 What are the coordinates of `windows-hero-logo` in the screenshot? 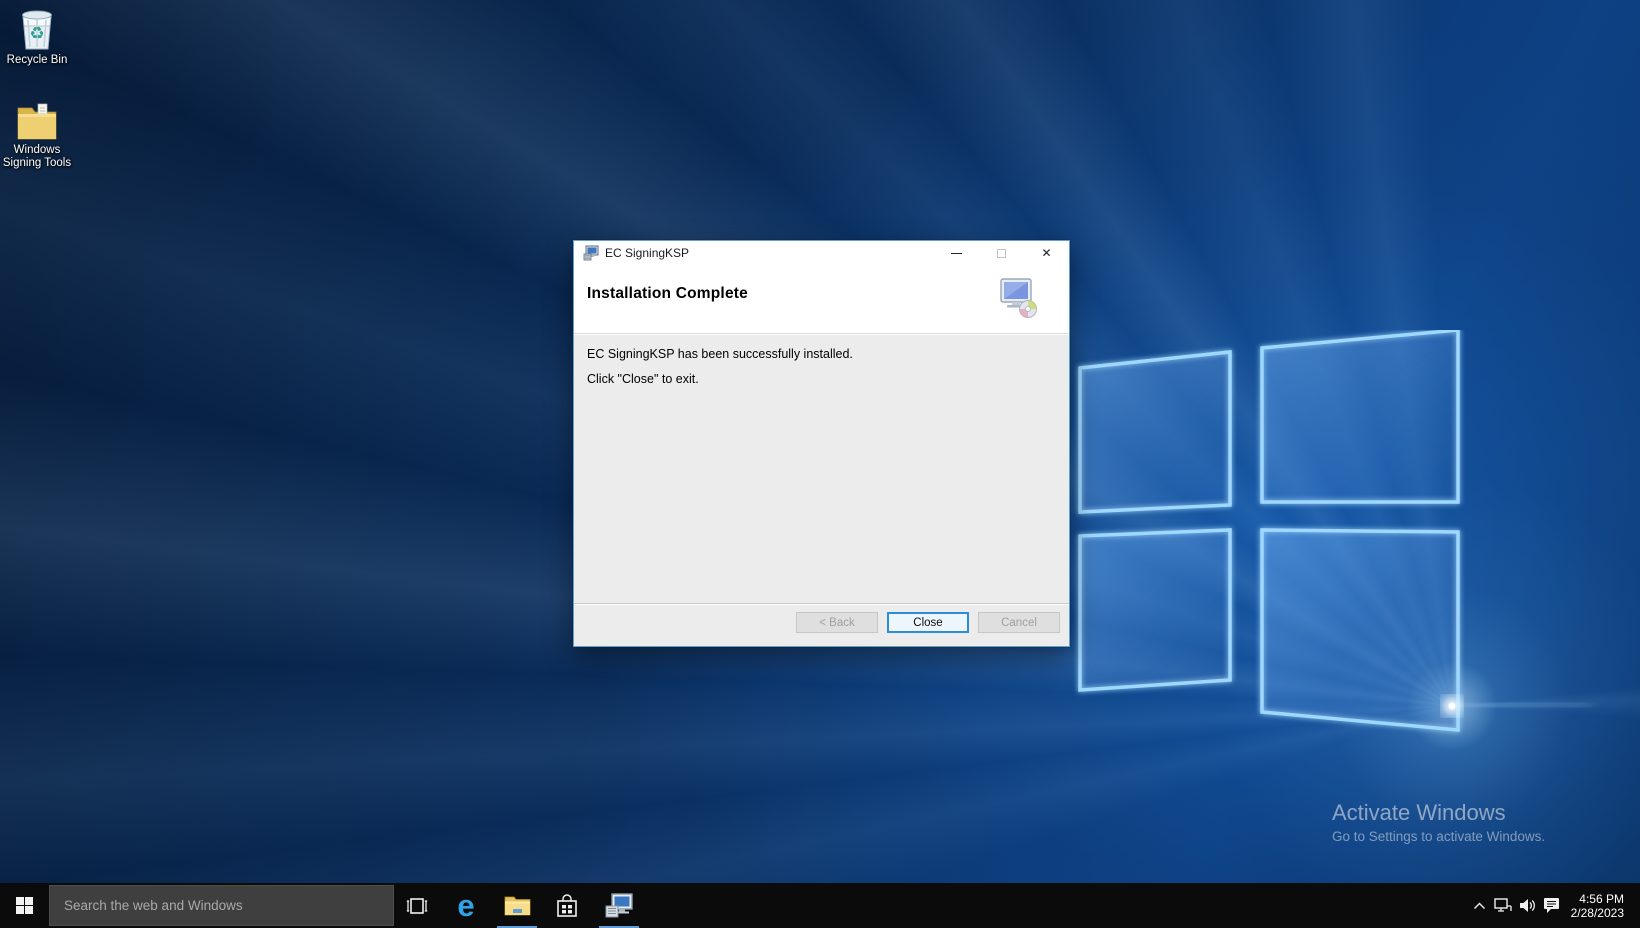 It's located at (1335, 531).